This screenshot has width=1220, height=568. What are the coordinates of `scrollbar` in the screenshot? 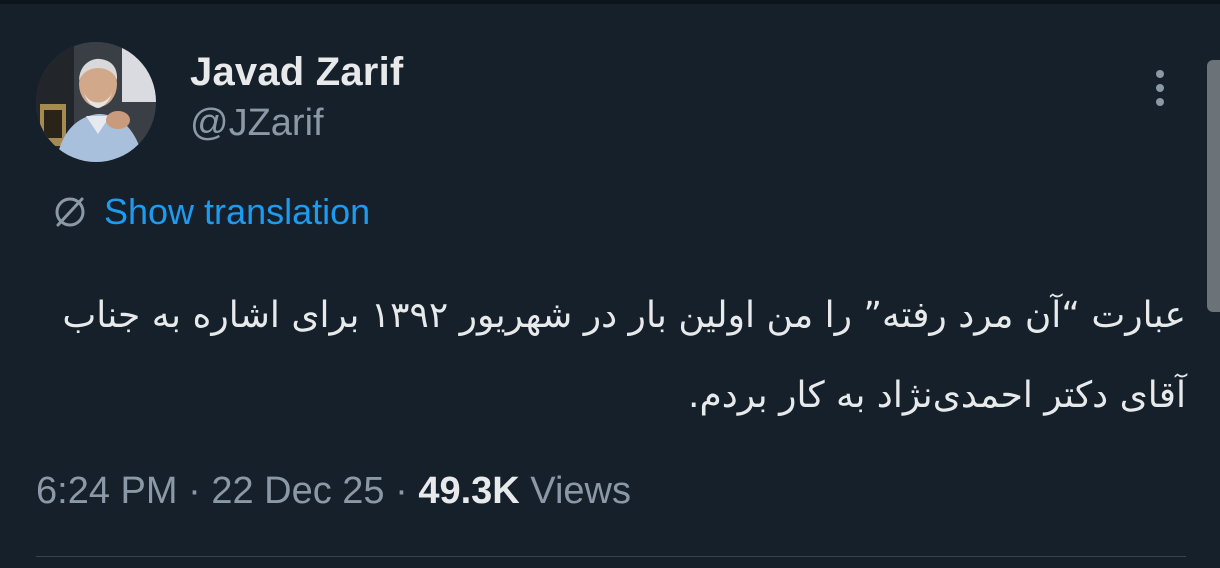 It's located at (1213, 186).